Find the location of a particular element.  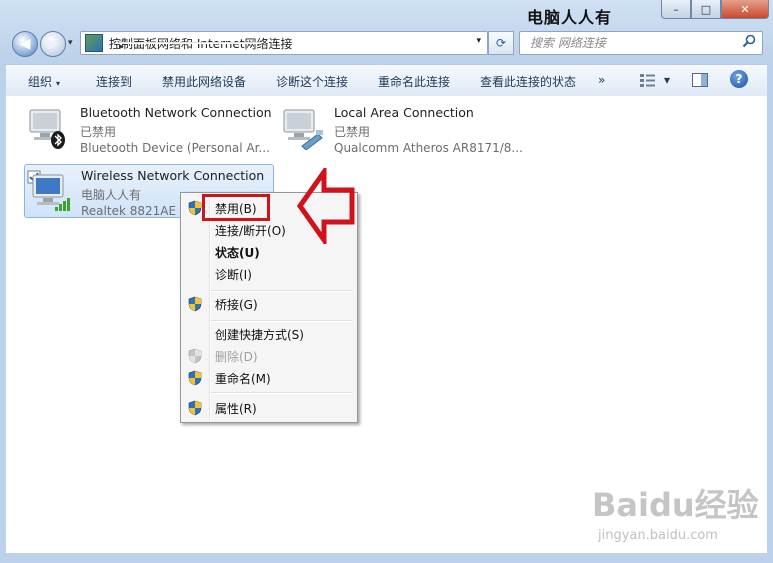

organize-menu: 组织 ▾ is located at coordinates (44, 81).